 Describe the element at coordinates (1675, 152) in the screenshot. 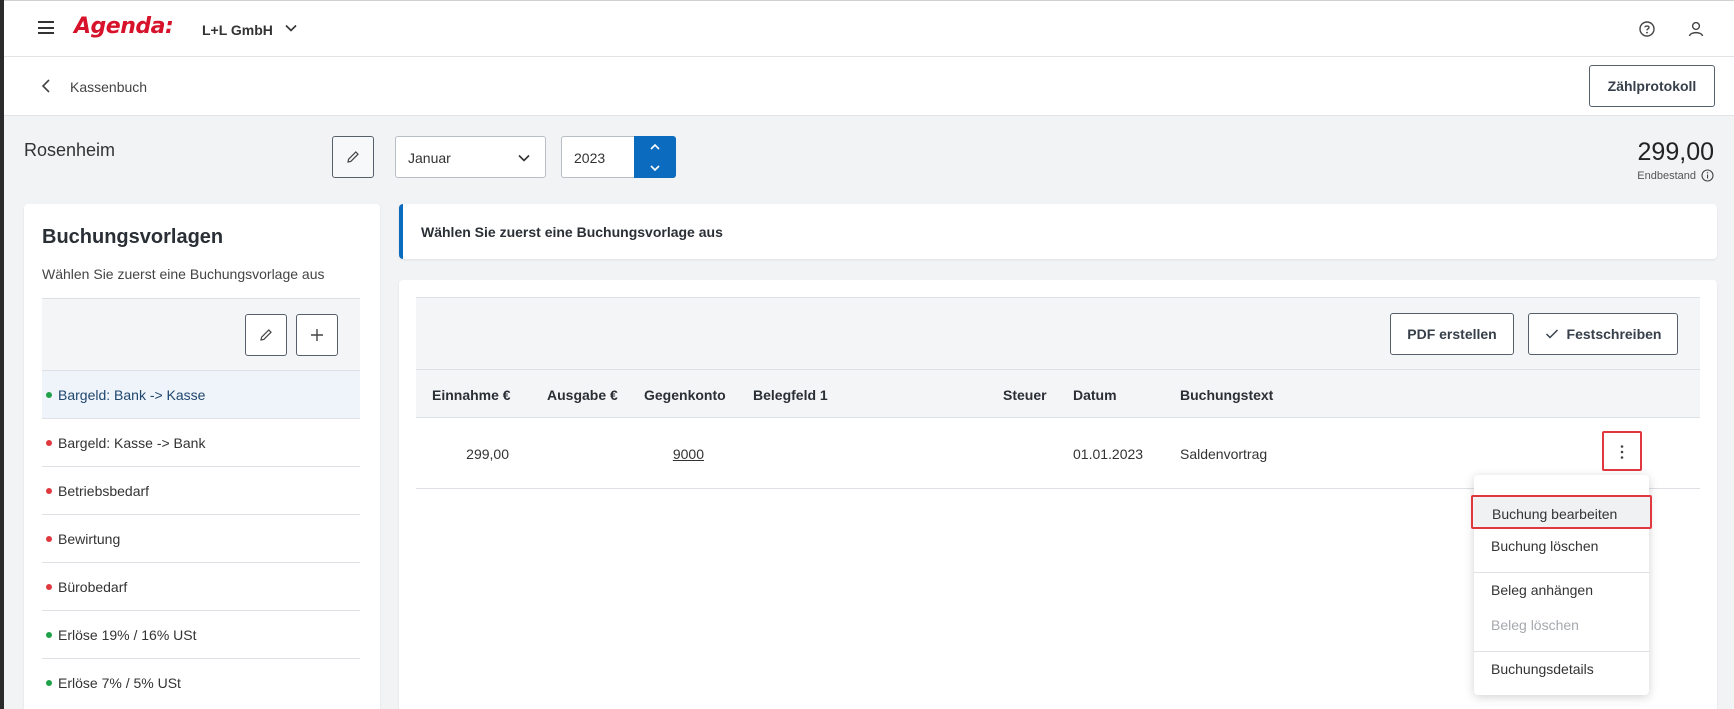

I see `balance-amount: 299,00` at that location.